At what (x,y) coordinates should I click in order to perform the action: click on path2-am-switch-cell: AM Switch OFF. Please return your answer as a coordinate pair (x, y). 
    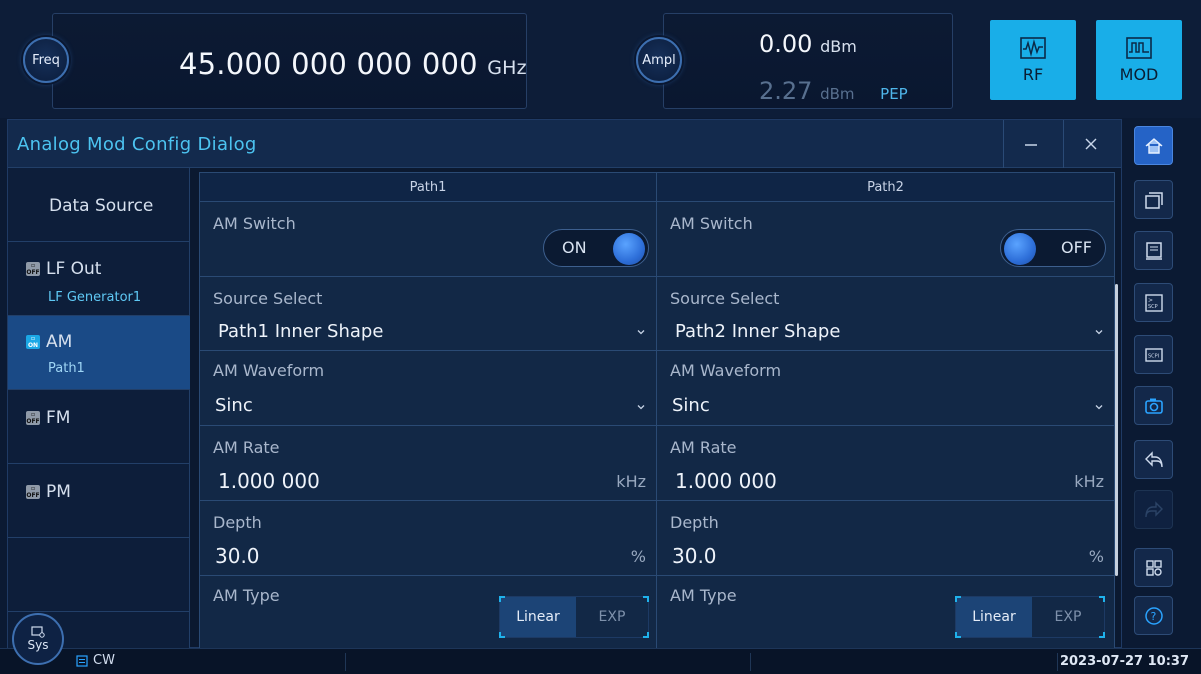
    Looking at the image, I should click on (885, 239).